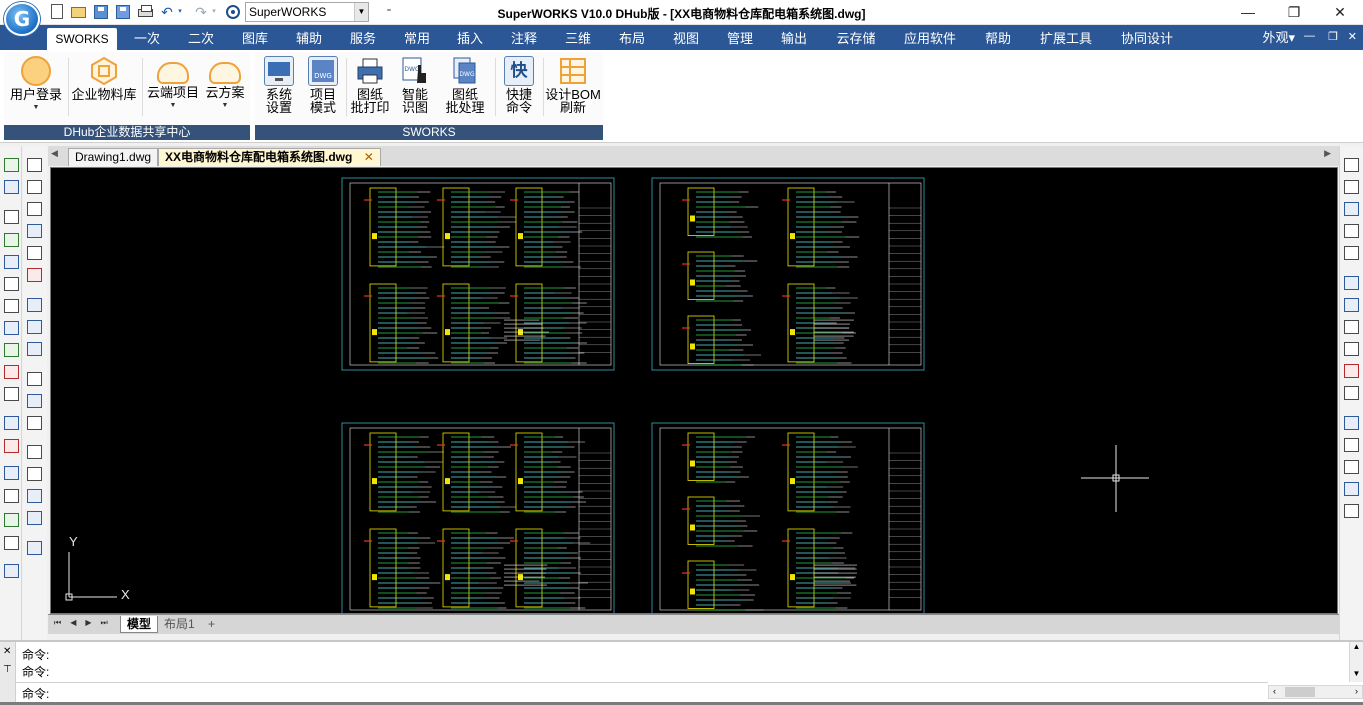  What do you see at coordinates (1356, 662) in the screenshot?
I see `command-vscroll: ▲ ▼` at bounding box center [1356, 662].